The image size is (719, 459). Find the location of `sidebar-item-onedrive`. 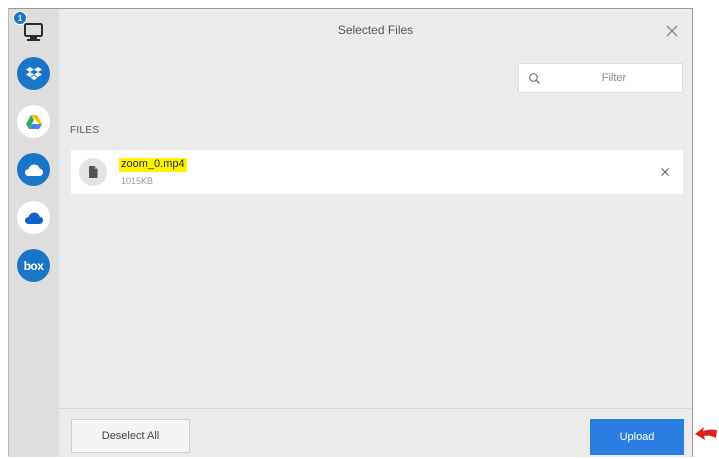

sidebar-item-onedrive is located at coordinates (33, 169).